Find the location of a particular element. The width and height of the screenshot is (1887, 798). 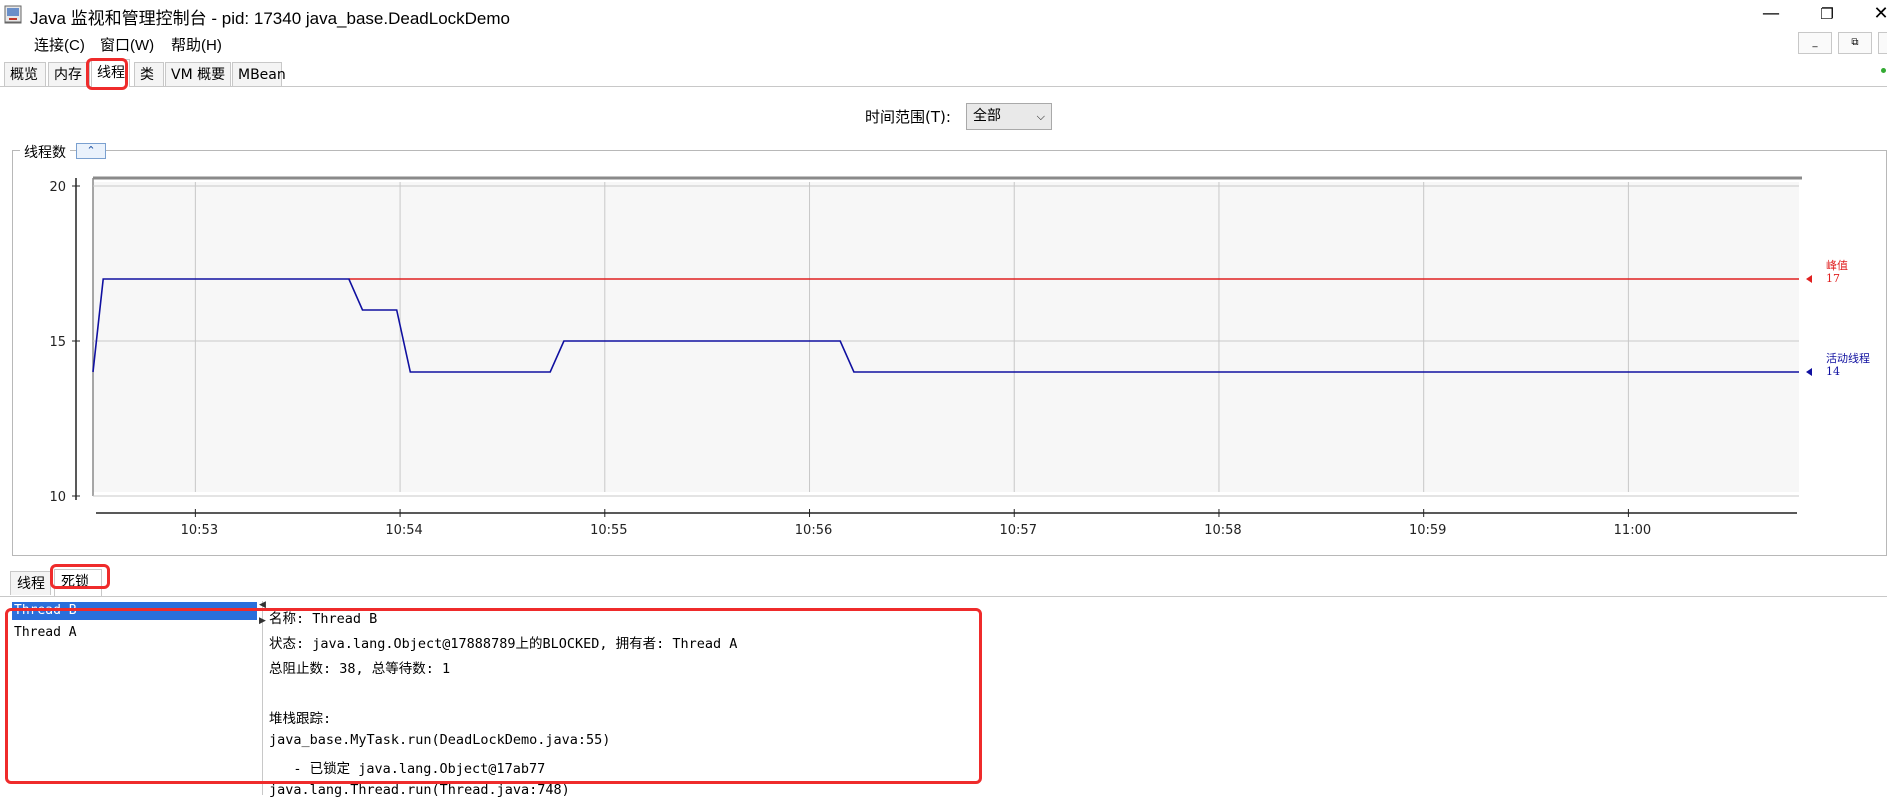

menu-window: 窗口(W) is located at coordinates (127, 44).